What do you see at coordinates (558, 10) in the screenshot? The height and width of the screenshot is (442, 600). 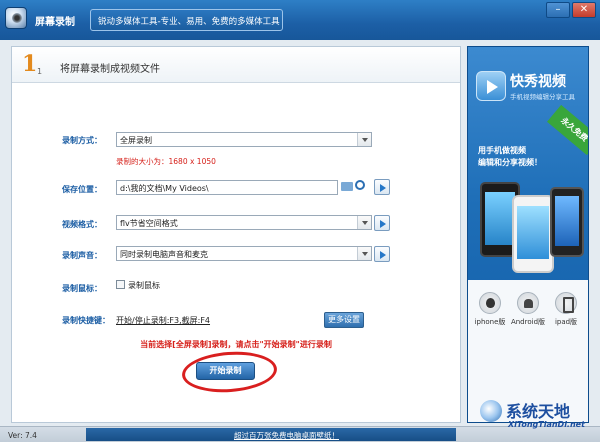 I see `minimize-button: –` at bounding box center [558, 10].